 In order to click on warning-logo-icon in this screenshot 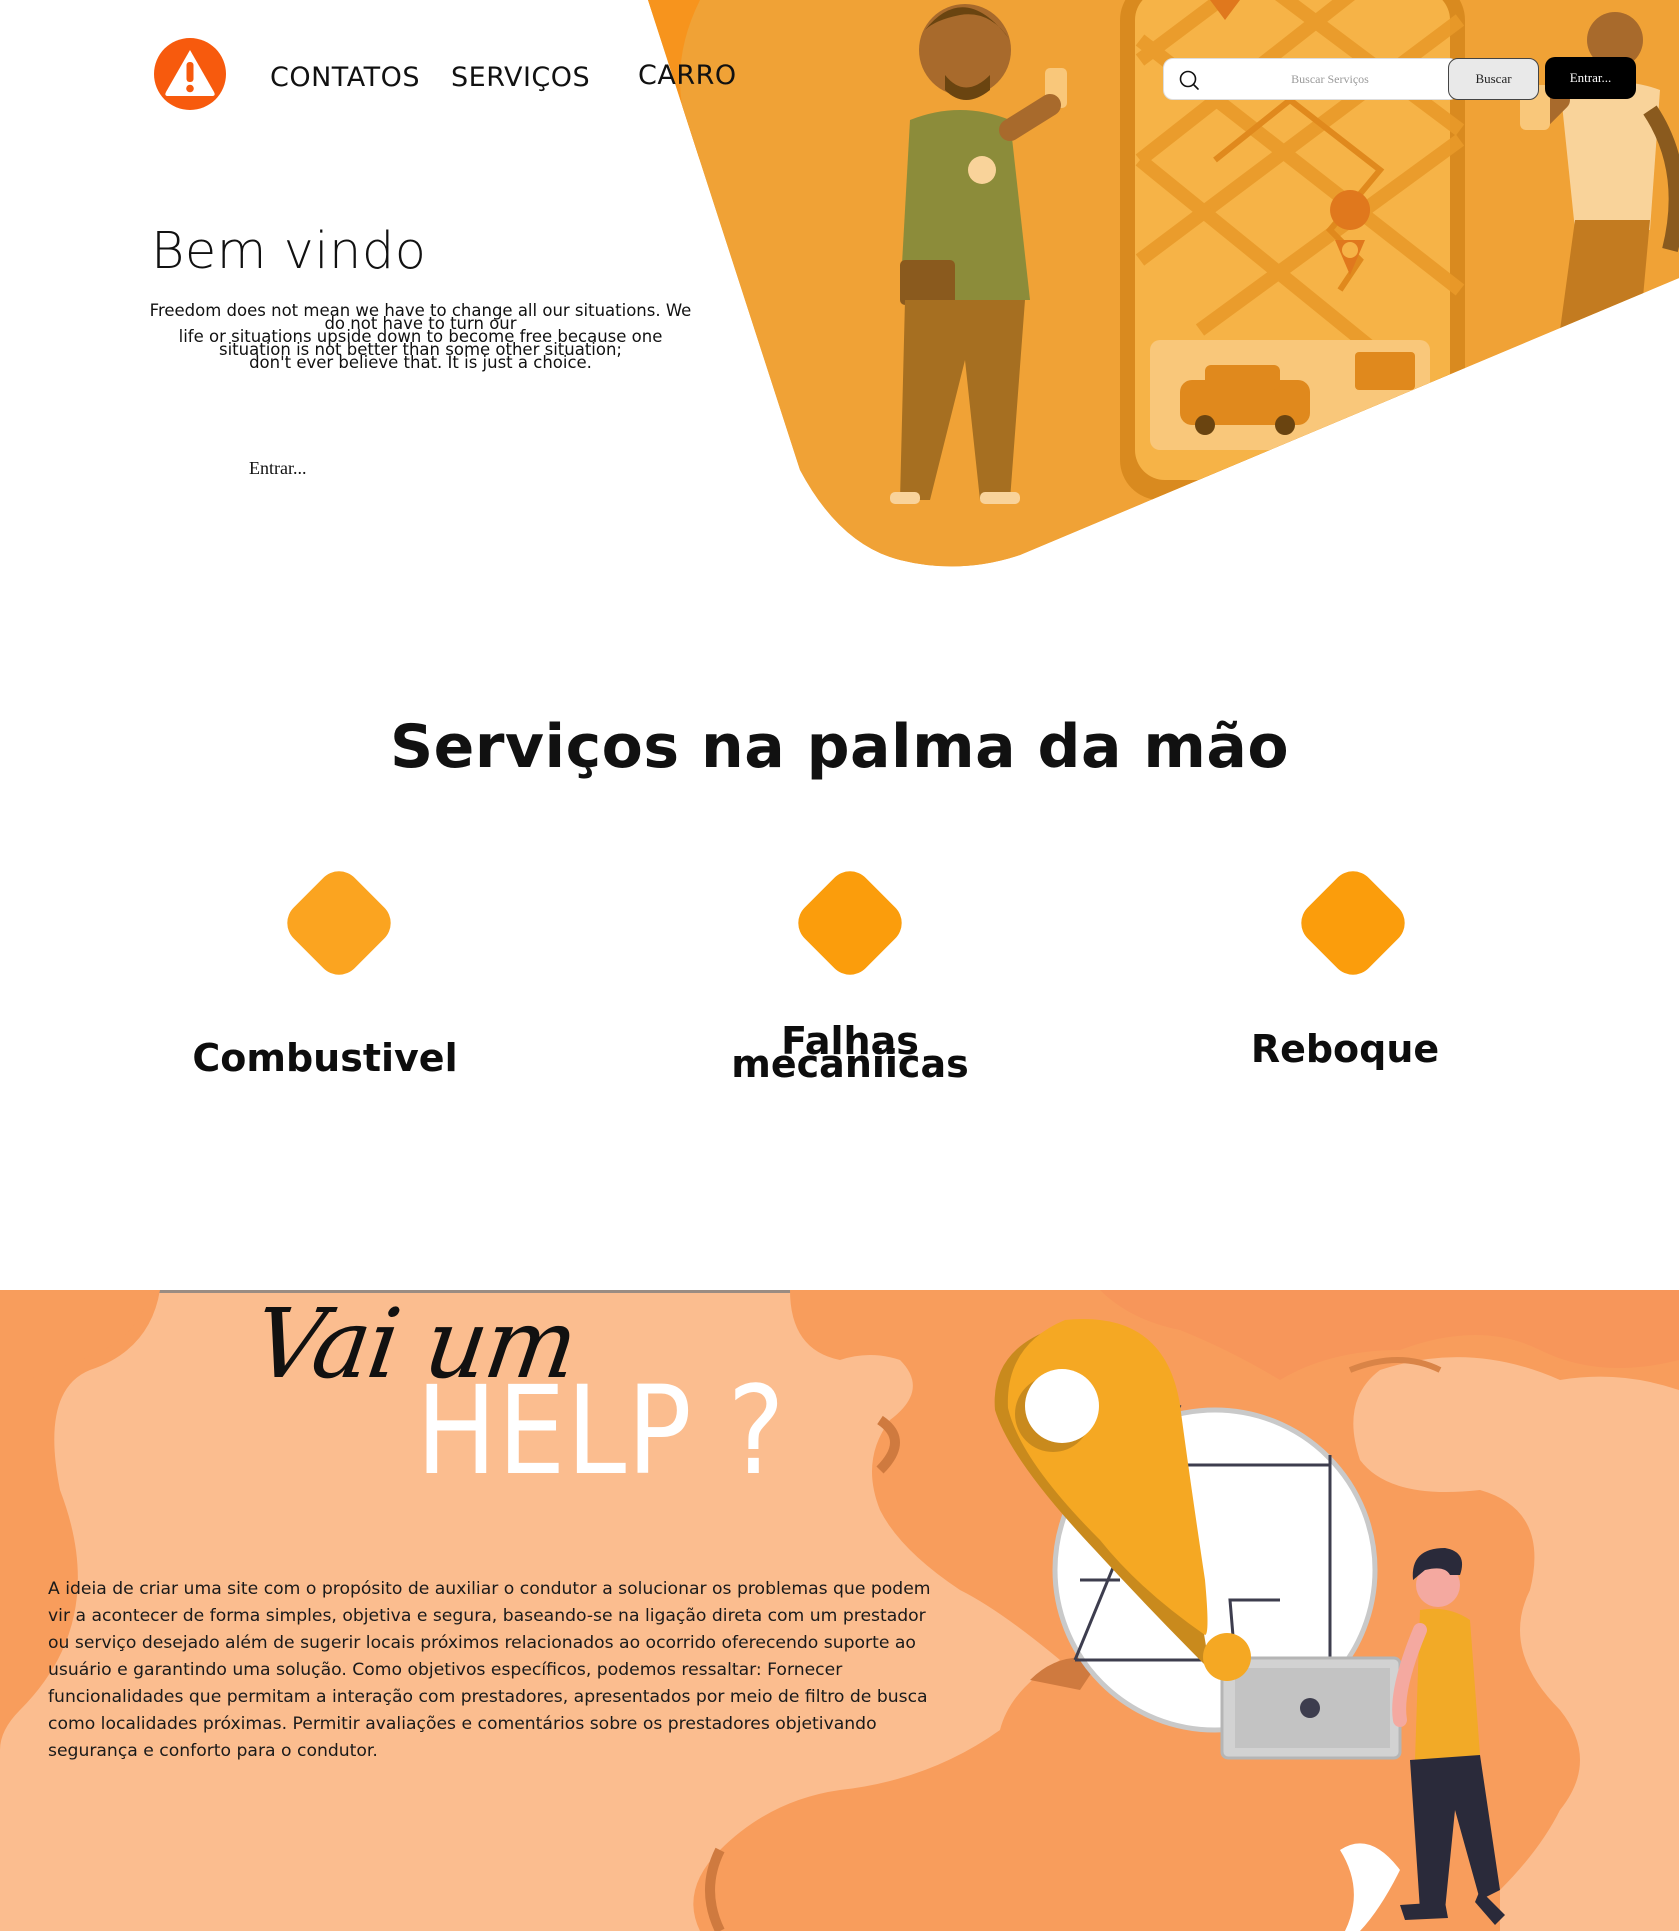, I will do `click(190, 74)`.